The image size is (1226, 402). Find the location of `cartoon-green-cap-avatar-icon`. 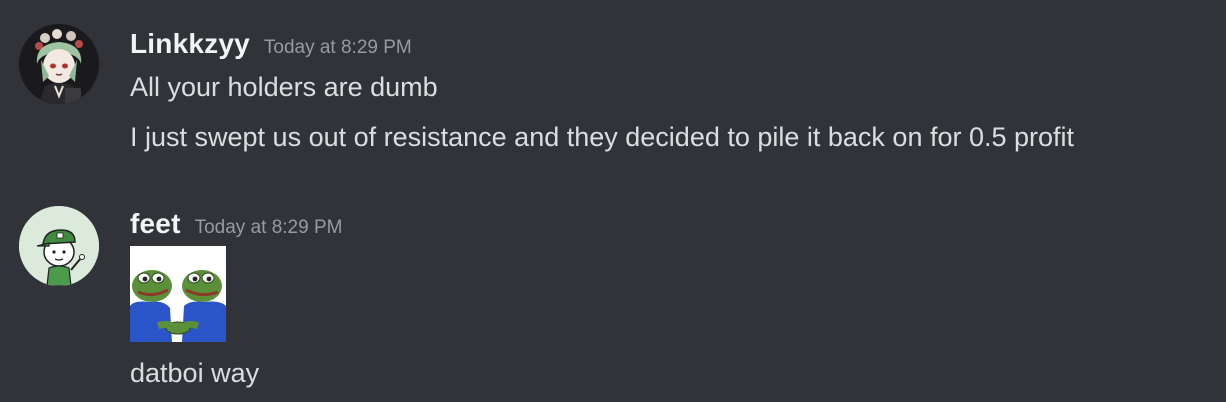

cartoon-green-cap-avatar-icon is located at coordinates (59, 246).